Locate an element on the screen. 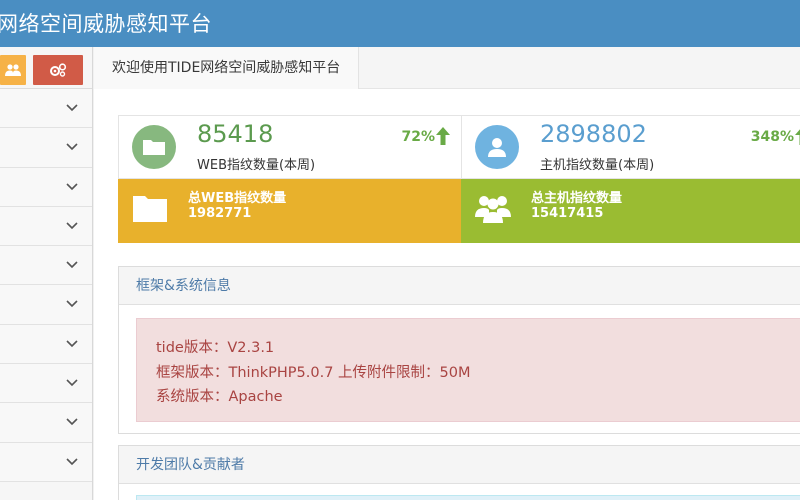 This screenshot has width=800, height=500. sidebar-shortcuts is located at coordinates (46, 68).